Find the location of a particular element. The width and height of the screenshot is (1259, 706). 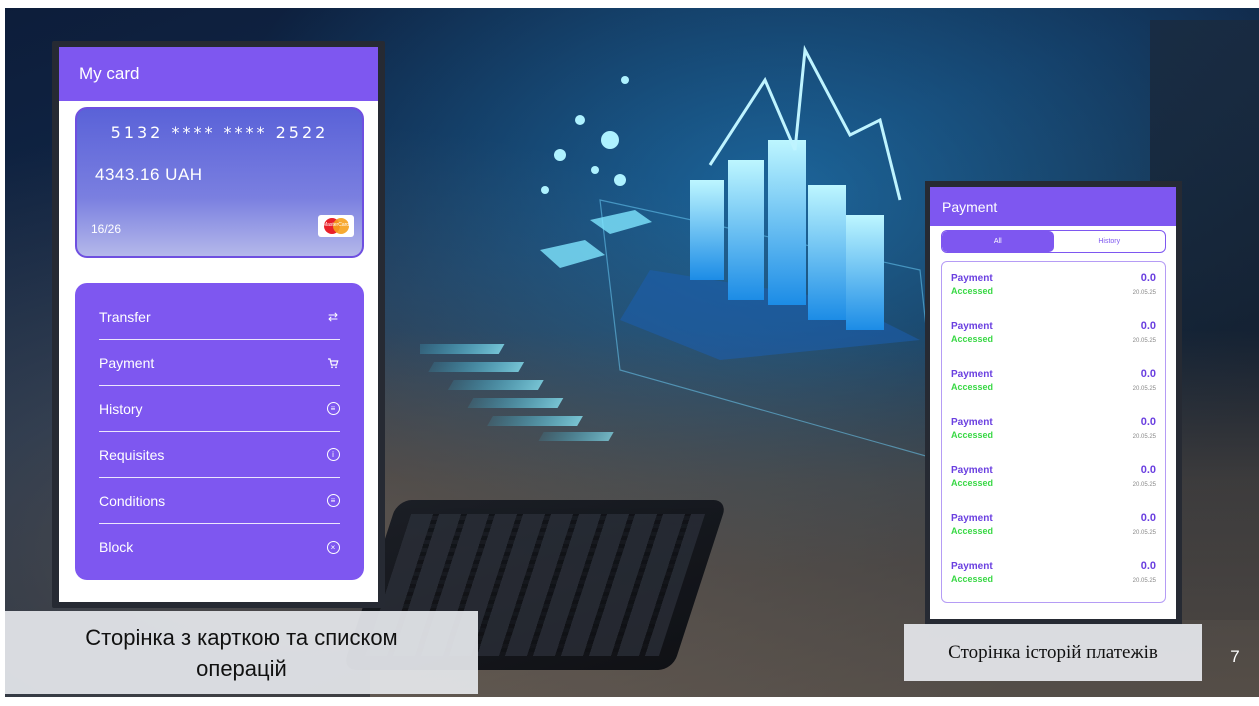

mastercard-logo: MasterCard is located at coordinates (336, 226).